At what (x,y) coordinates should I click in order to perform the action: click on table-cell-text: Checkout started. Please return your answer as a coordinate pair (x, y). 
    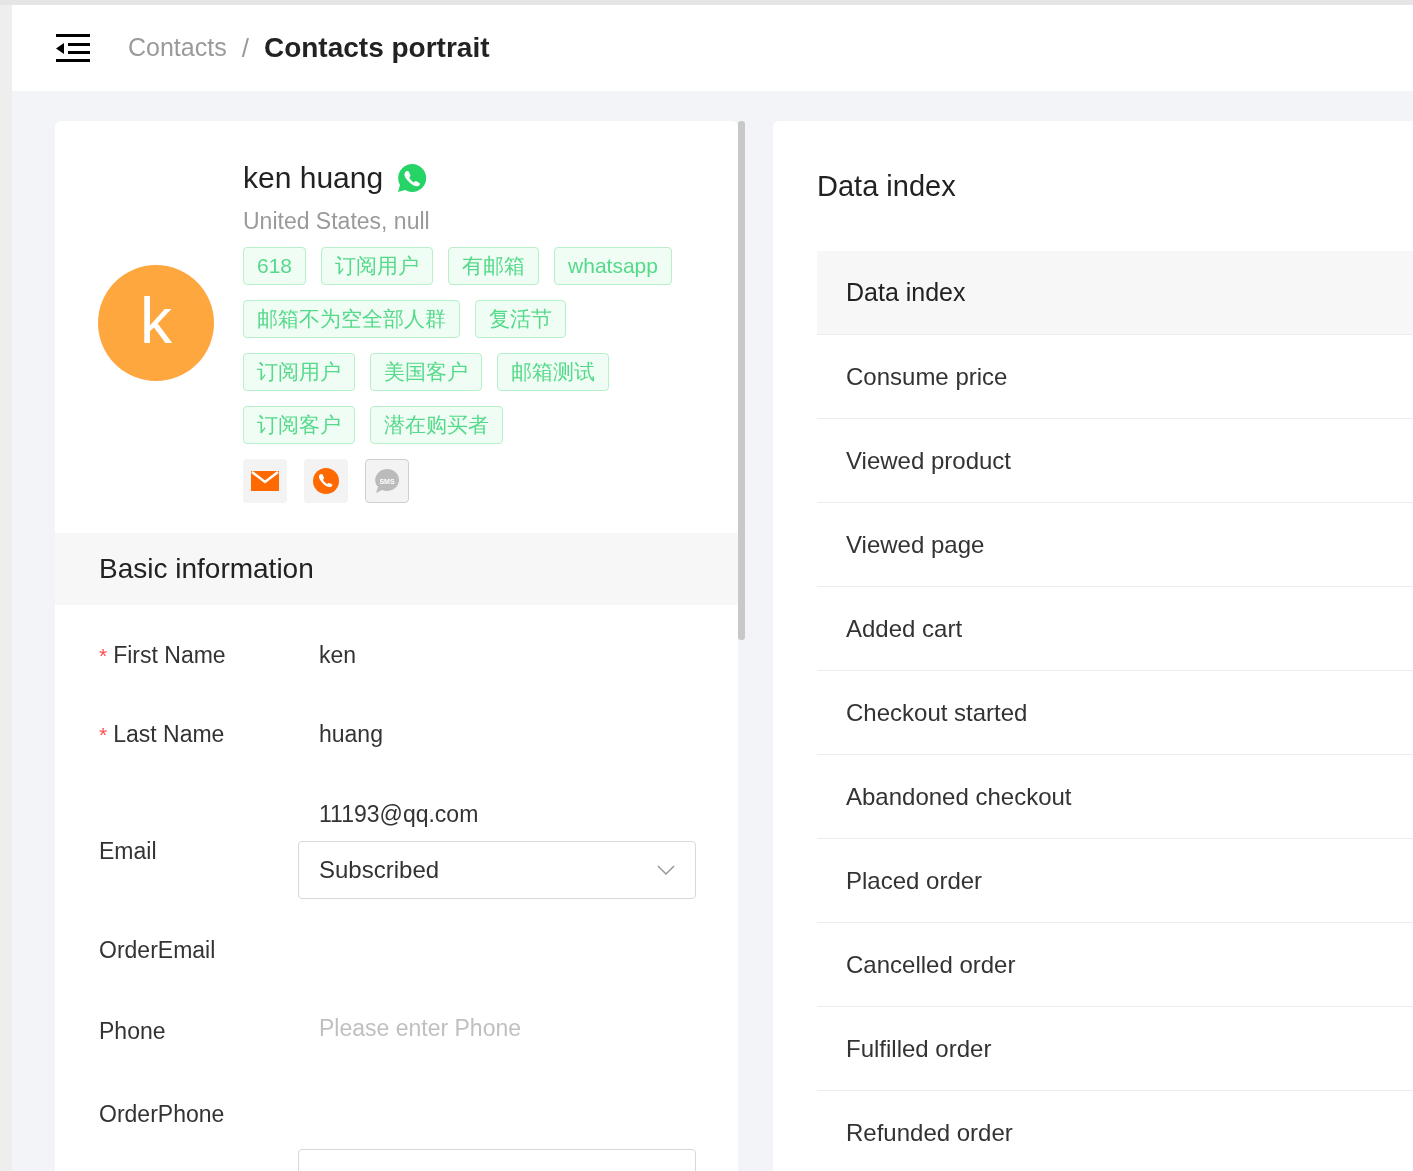
    Looking at the image, I should click on (937, 712).